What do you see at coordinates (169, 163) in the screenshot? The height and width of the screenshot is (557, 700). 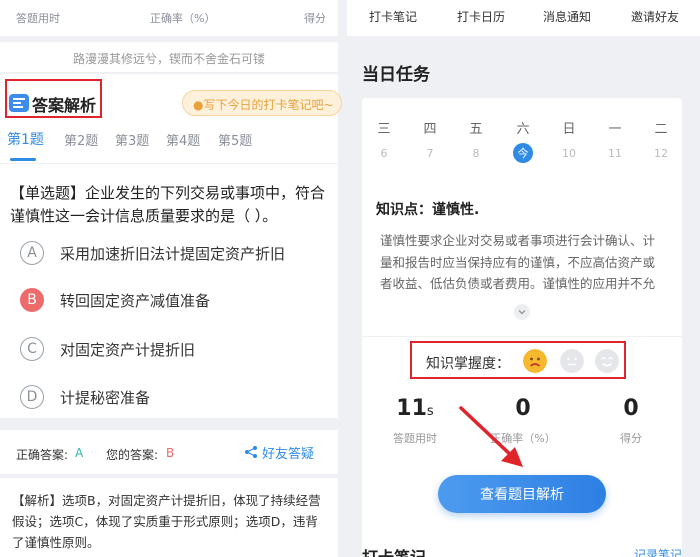 I see `tabs-divider` at bounding box center [169, 163].